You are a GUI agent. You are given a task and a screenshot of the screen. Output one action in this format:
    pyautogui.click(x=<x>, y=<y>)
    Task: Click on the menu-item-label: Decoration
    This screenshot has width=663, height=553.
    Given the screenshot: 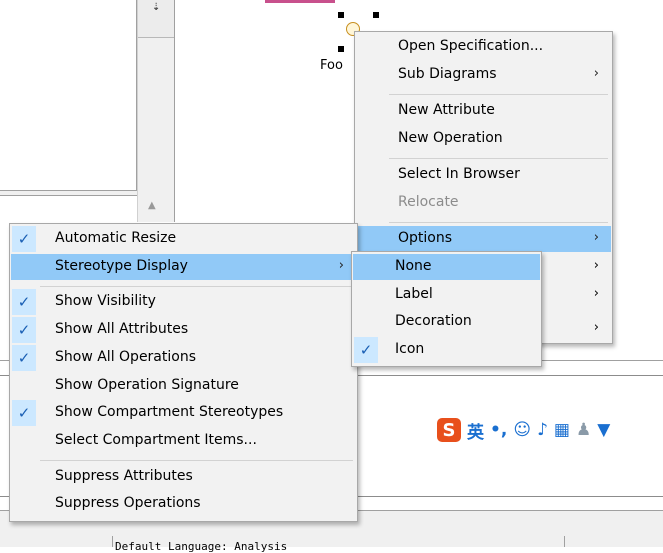 What is the action you would take?
    pyautogui.click(x=433, y=321)
    